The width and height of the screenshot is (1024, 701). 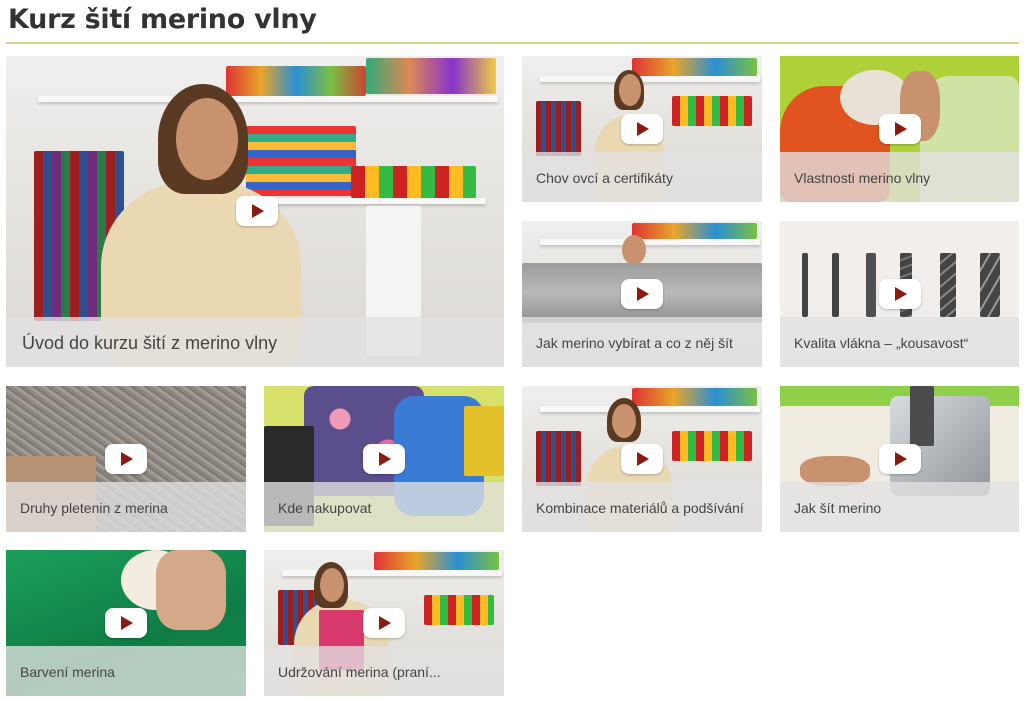 What do you see at coordinates (634, 343) in the screenshot?
I see `video-title: Jak merino vybírat a co z něj šít` at bounding box center [634, 343].